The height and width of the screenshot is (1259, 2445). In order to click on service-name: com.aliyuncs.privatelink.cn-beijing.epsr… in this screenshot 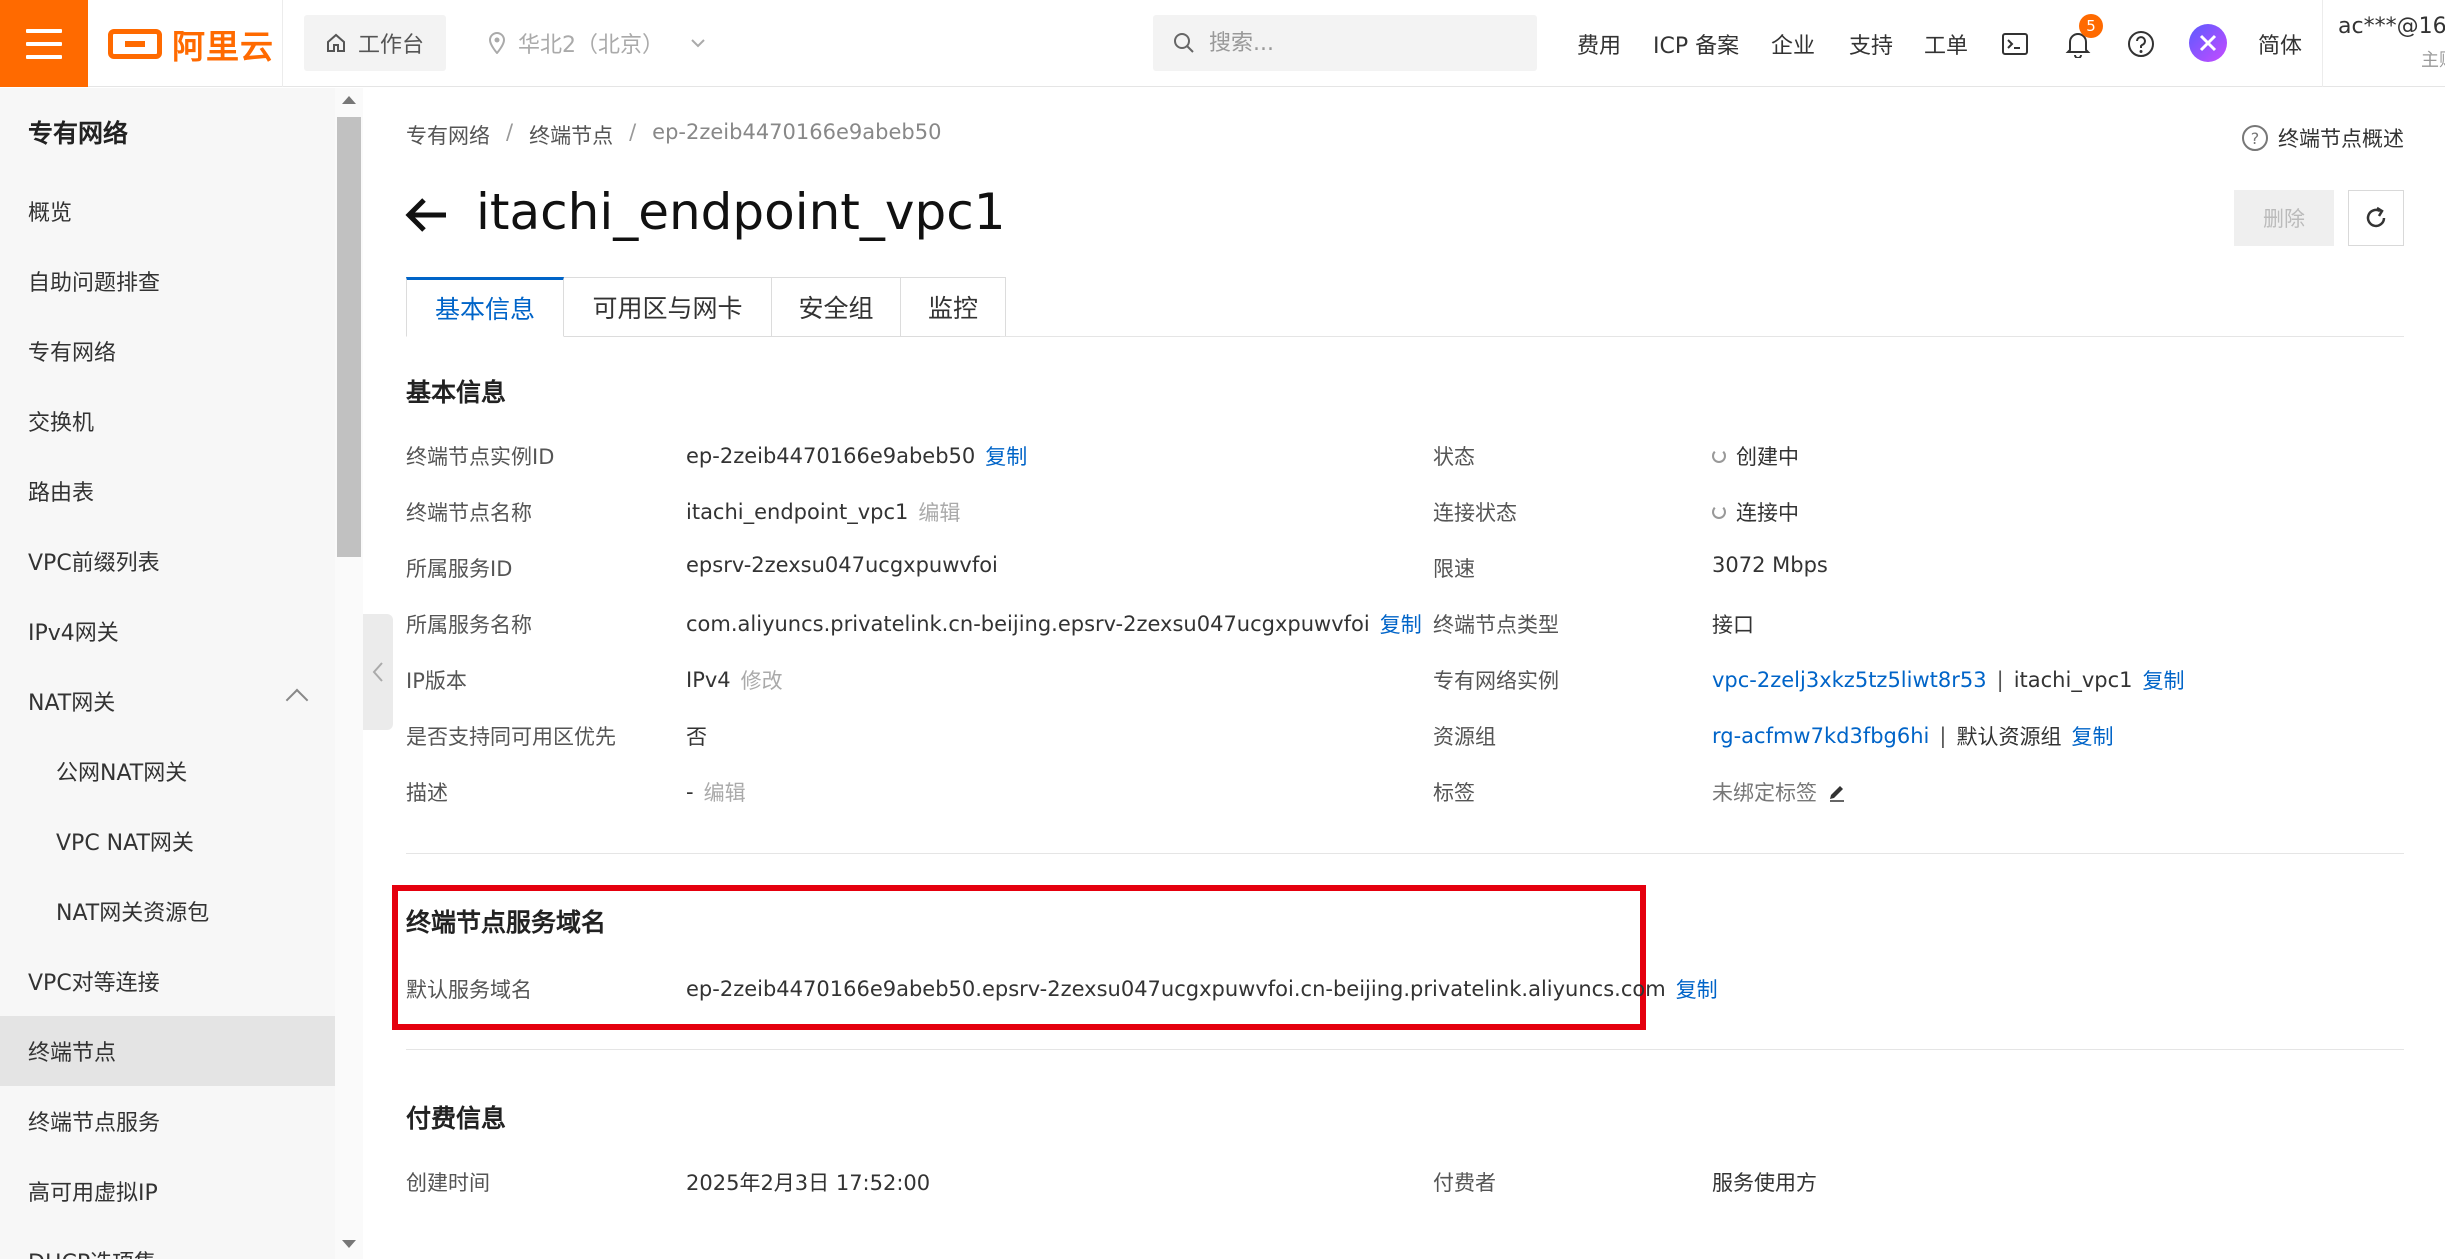, I will do `click(1028, 624)`.